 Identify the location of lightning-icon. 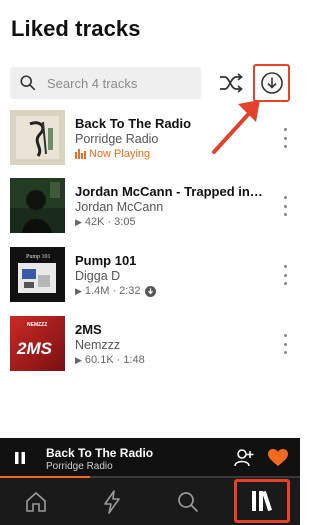
(112, 501).